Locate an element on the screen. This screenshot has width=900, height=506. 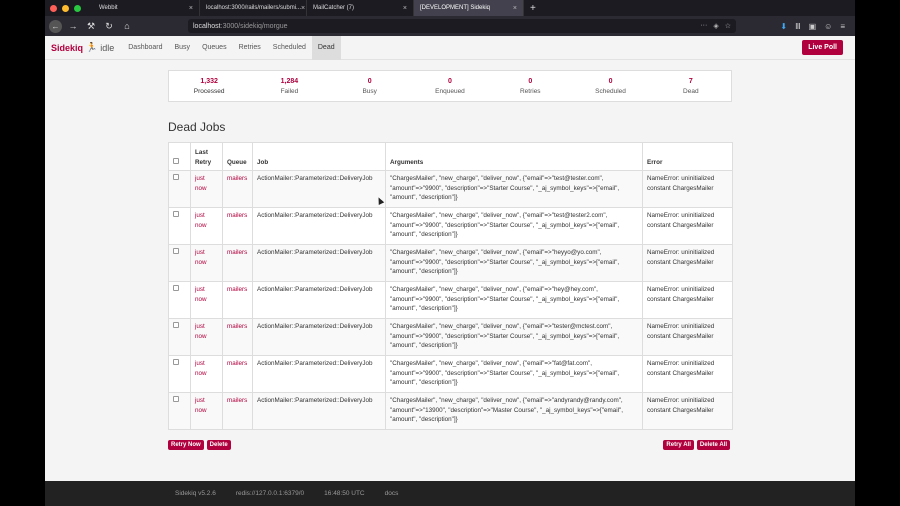
library-icon: Ⅲ is located at coordinates (798, 26).